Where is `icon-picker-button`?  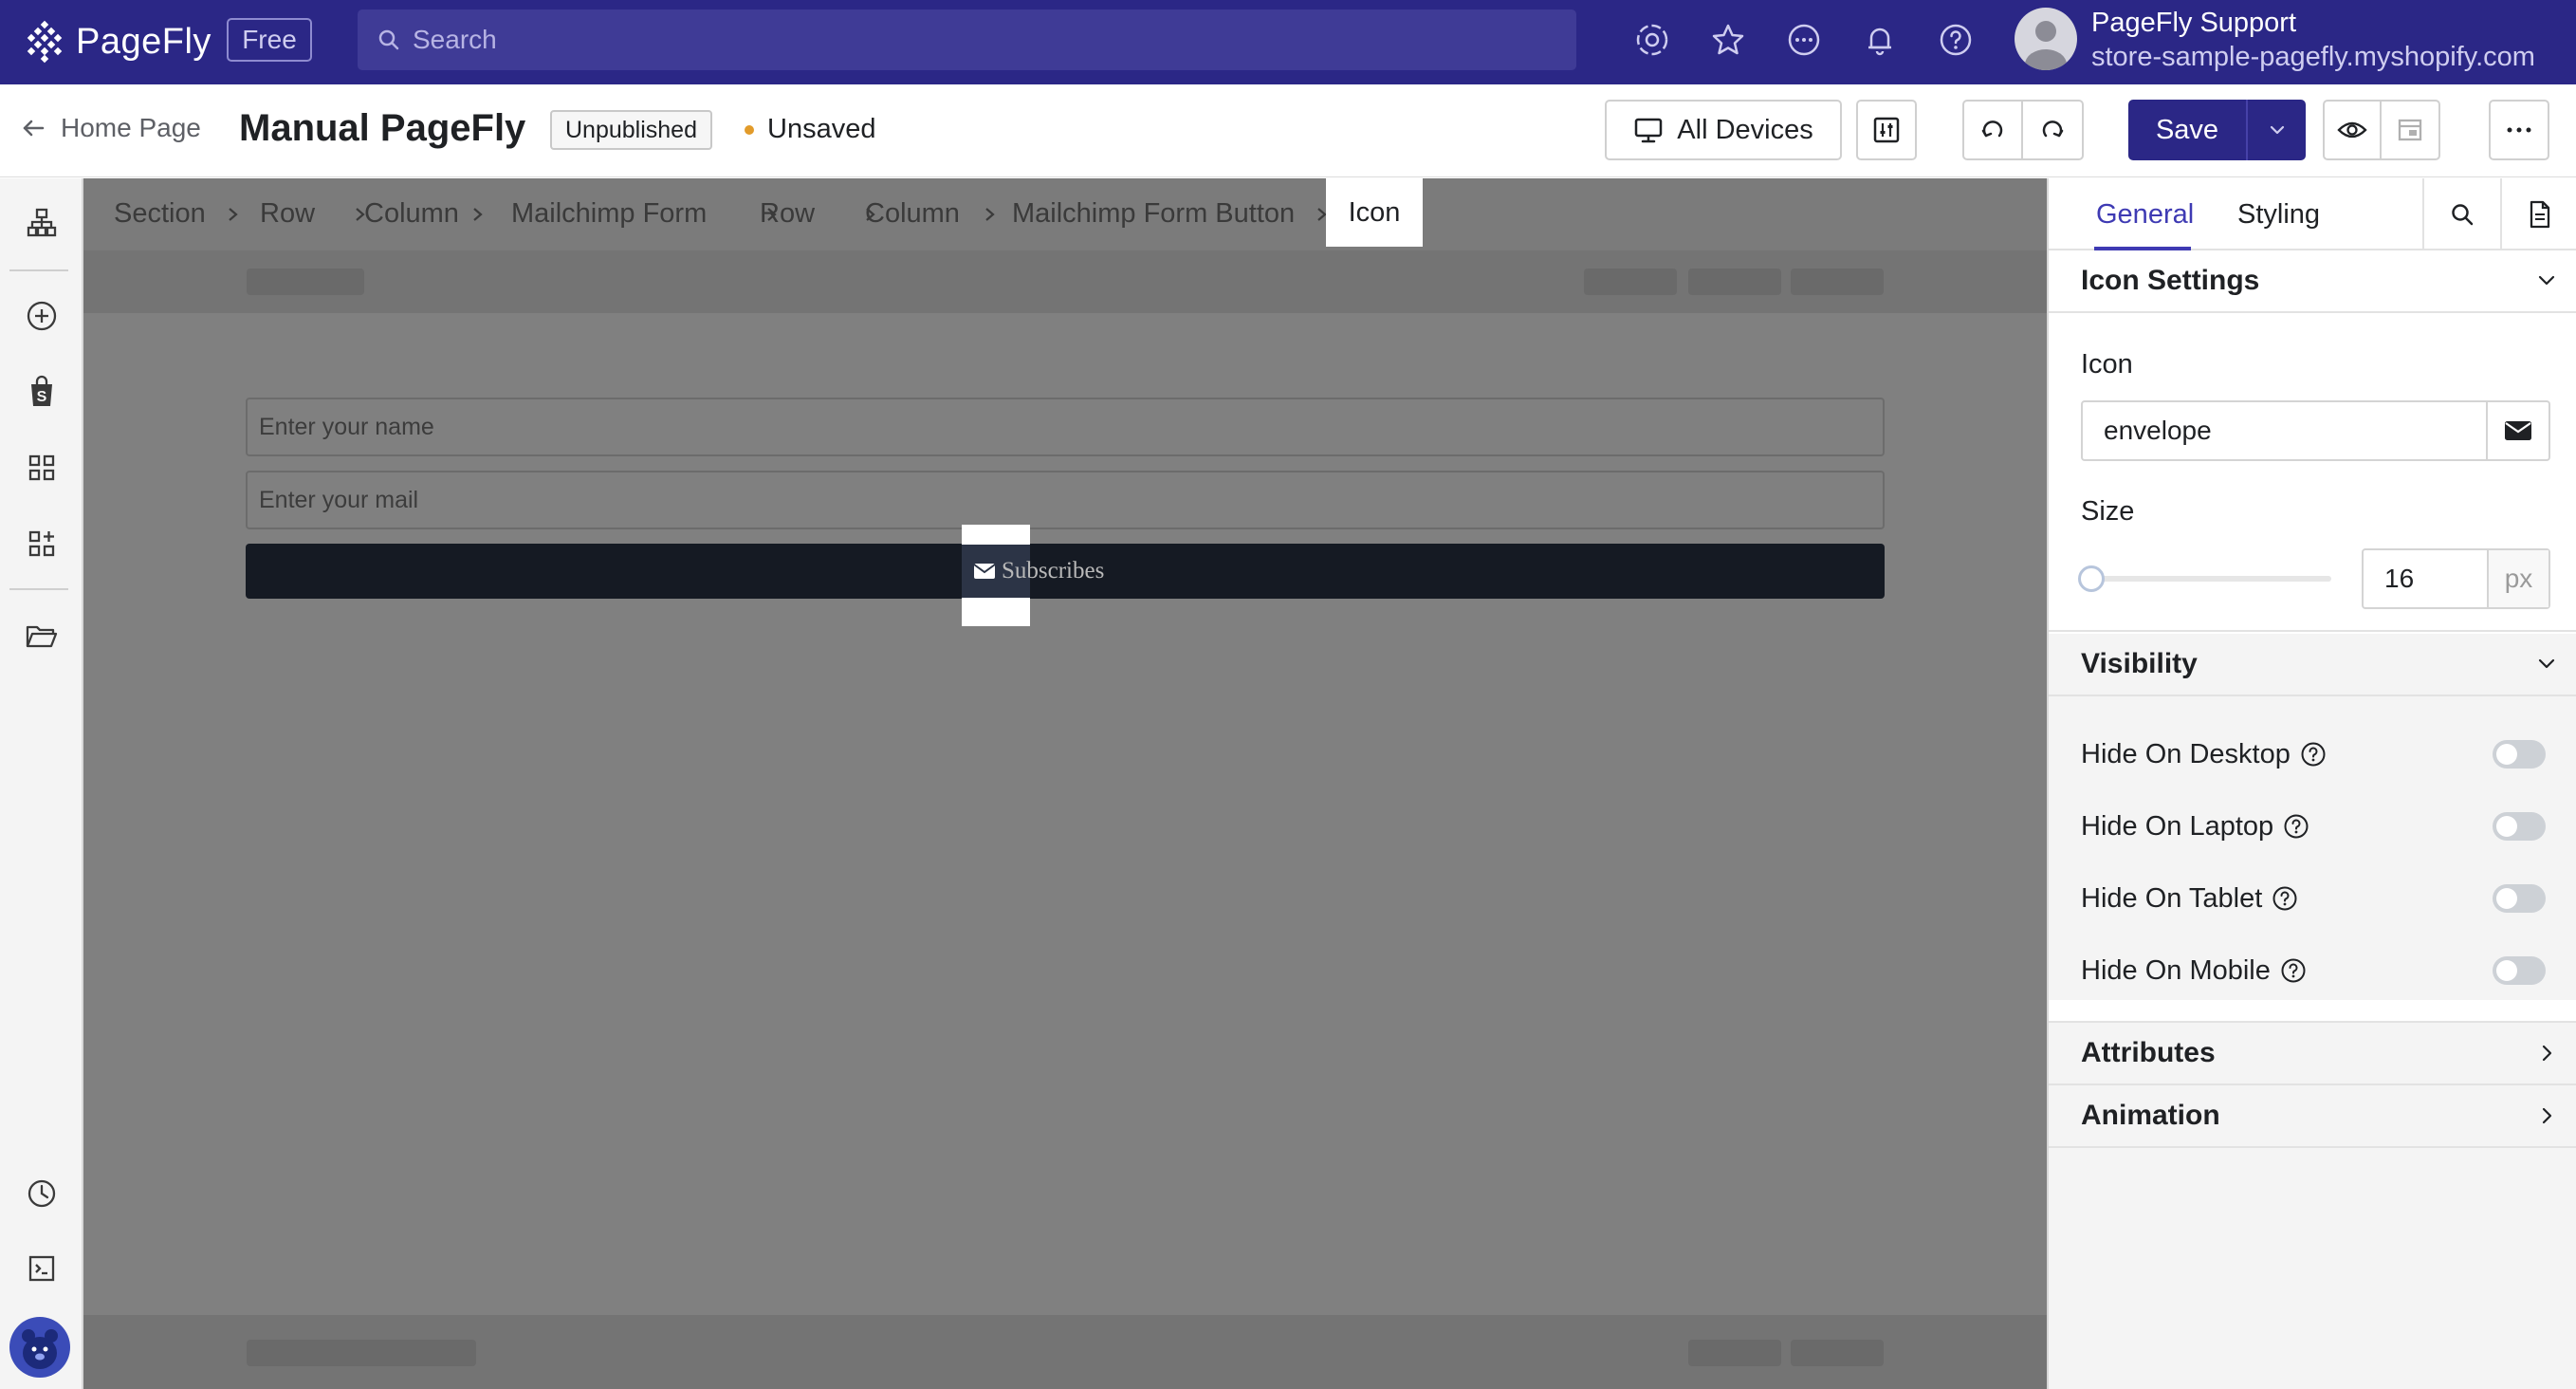 icon-picker-button is located at coordinates (2517, 430).